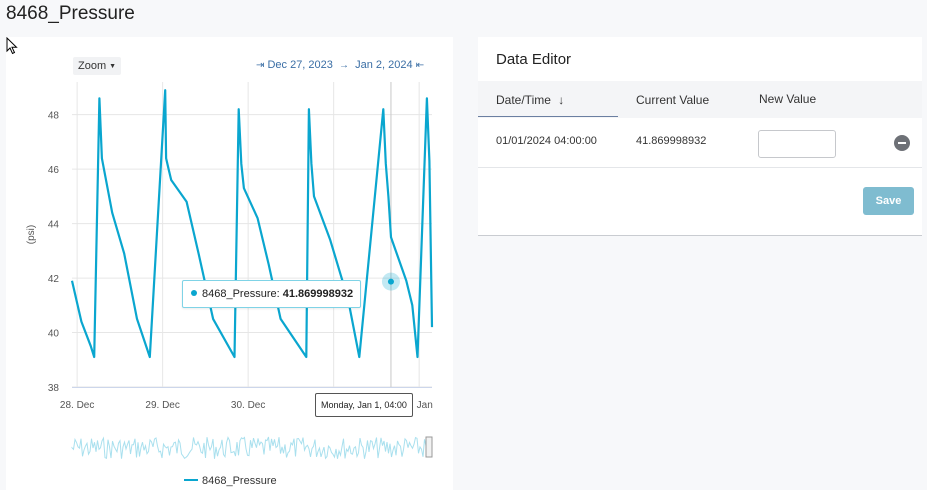  I want to click on column-header-new-value: New Value, so click(788, 99).